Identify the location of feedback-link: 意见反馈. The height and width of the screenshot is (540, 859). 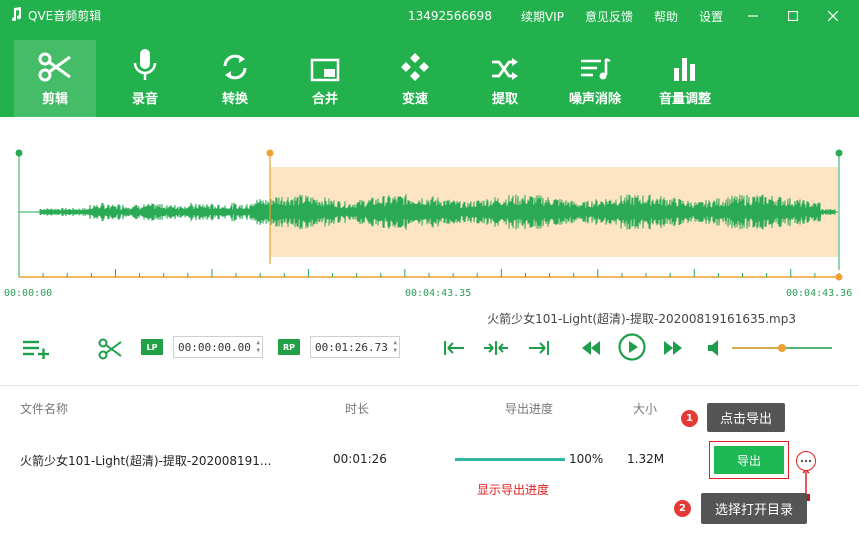
(609, 16).